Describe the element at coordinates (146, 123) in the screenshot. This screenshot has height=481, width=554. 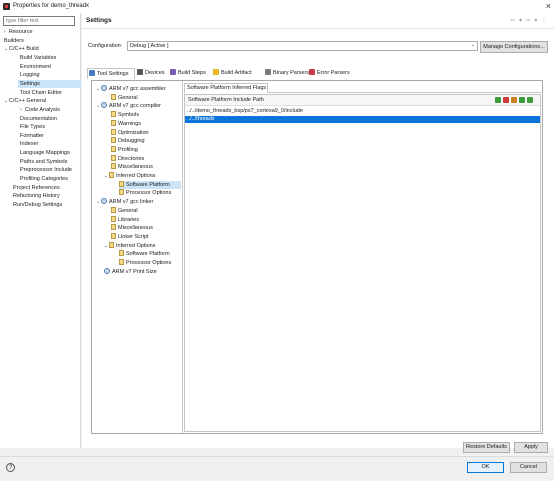
I see `tool-item-warnings: Warnings` at that location.